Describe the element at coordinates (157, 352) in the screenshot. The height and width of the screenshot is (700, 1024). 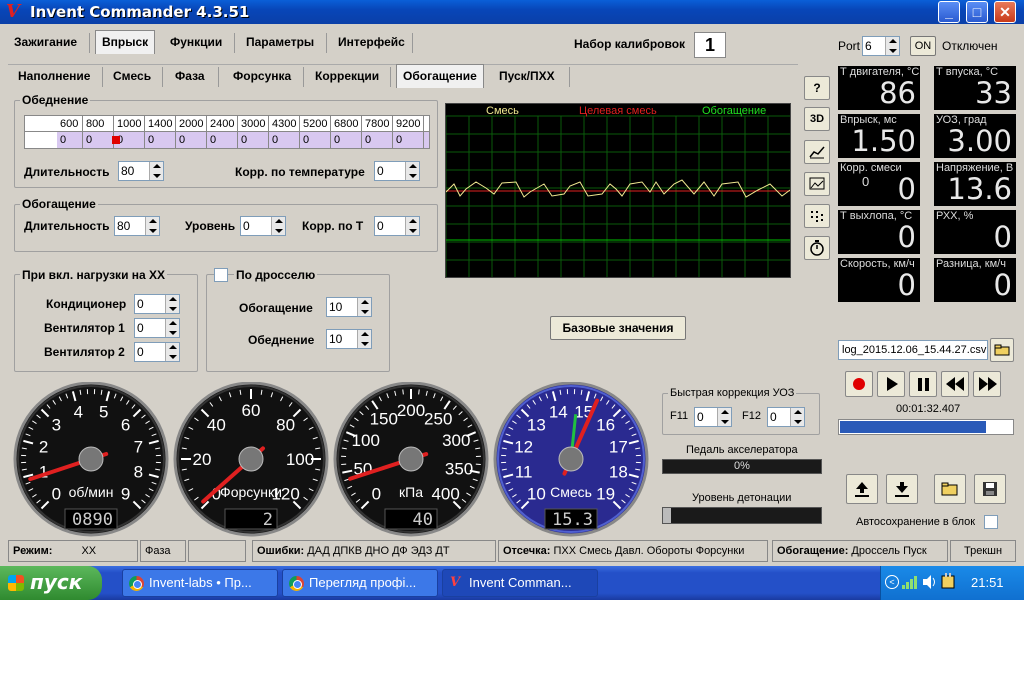
I see `load-fan2-input: 0` at that location.